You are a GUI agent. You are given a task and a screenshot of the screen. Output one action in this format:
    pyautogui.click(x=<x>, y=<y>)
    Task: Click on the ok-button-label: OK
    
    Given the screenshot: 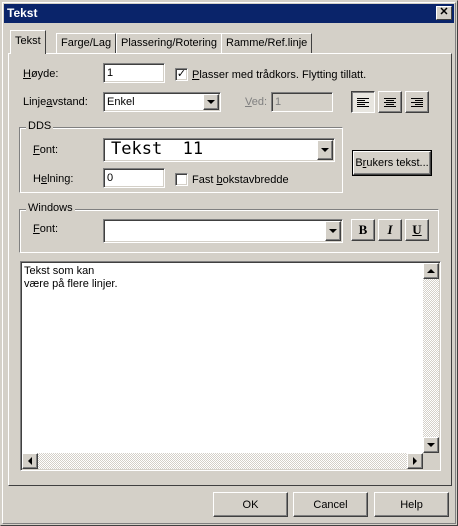 What is the action you would take?
    pyautogui.click(x=250, y=504)
    